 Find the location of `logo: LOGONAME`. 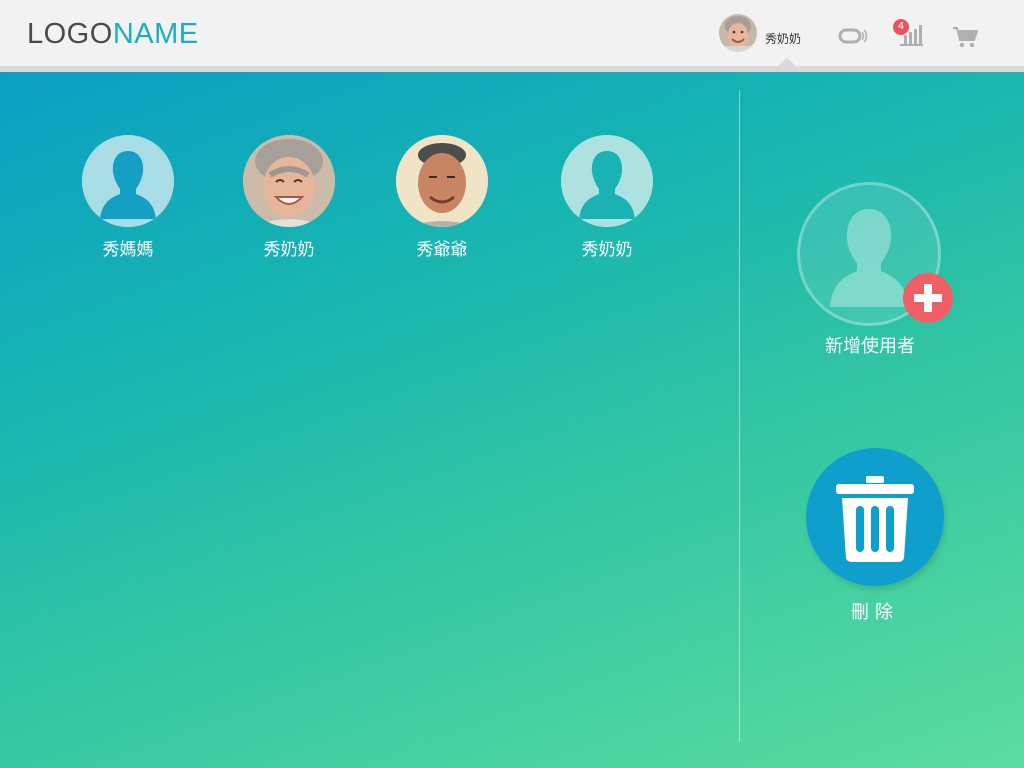

logo: LOGONAME is located at coordinates (113, 34).